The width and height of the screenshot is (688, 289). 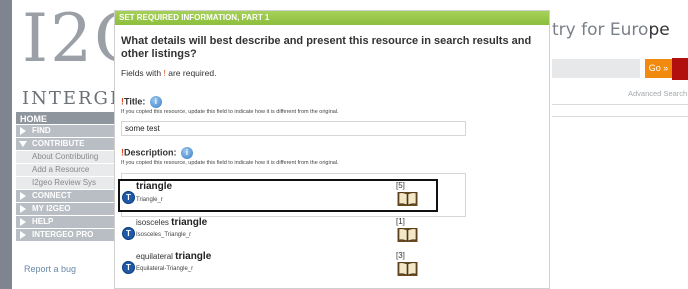 What do you see at coordinates (6, 144) in the screenshot?
I see `left-strip` at bounding box center [6, 144].